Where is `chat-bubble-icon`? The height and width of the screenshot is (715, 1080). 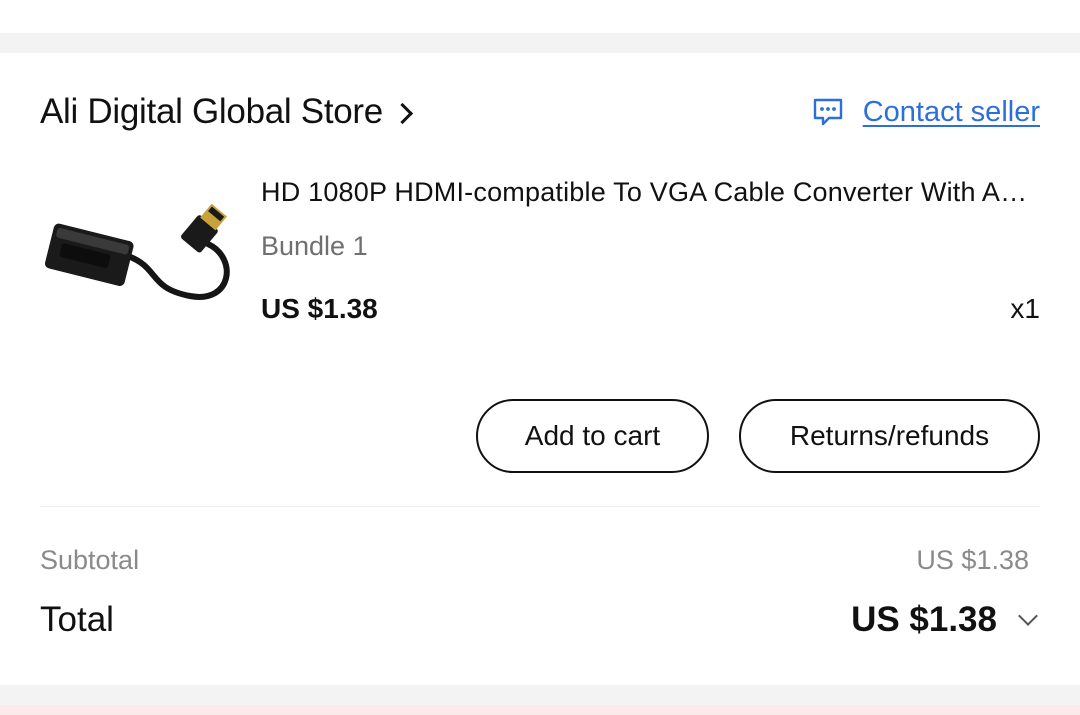
chat-bubble-icon is located at coordinates (827, 112).